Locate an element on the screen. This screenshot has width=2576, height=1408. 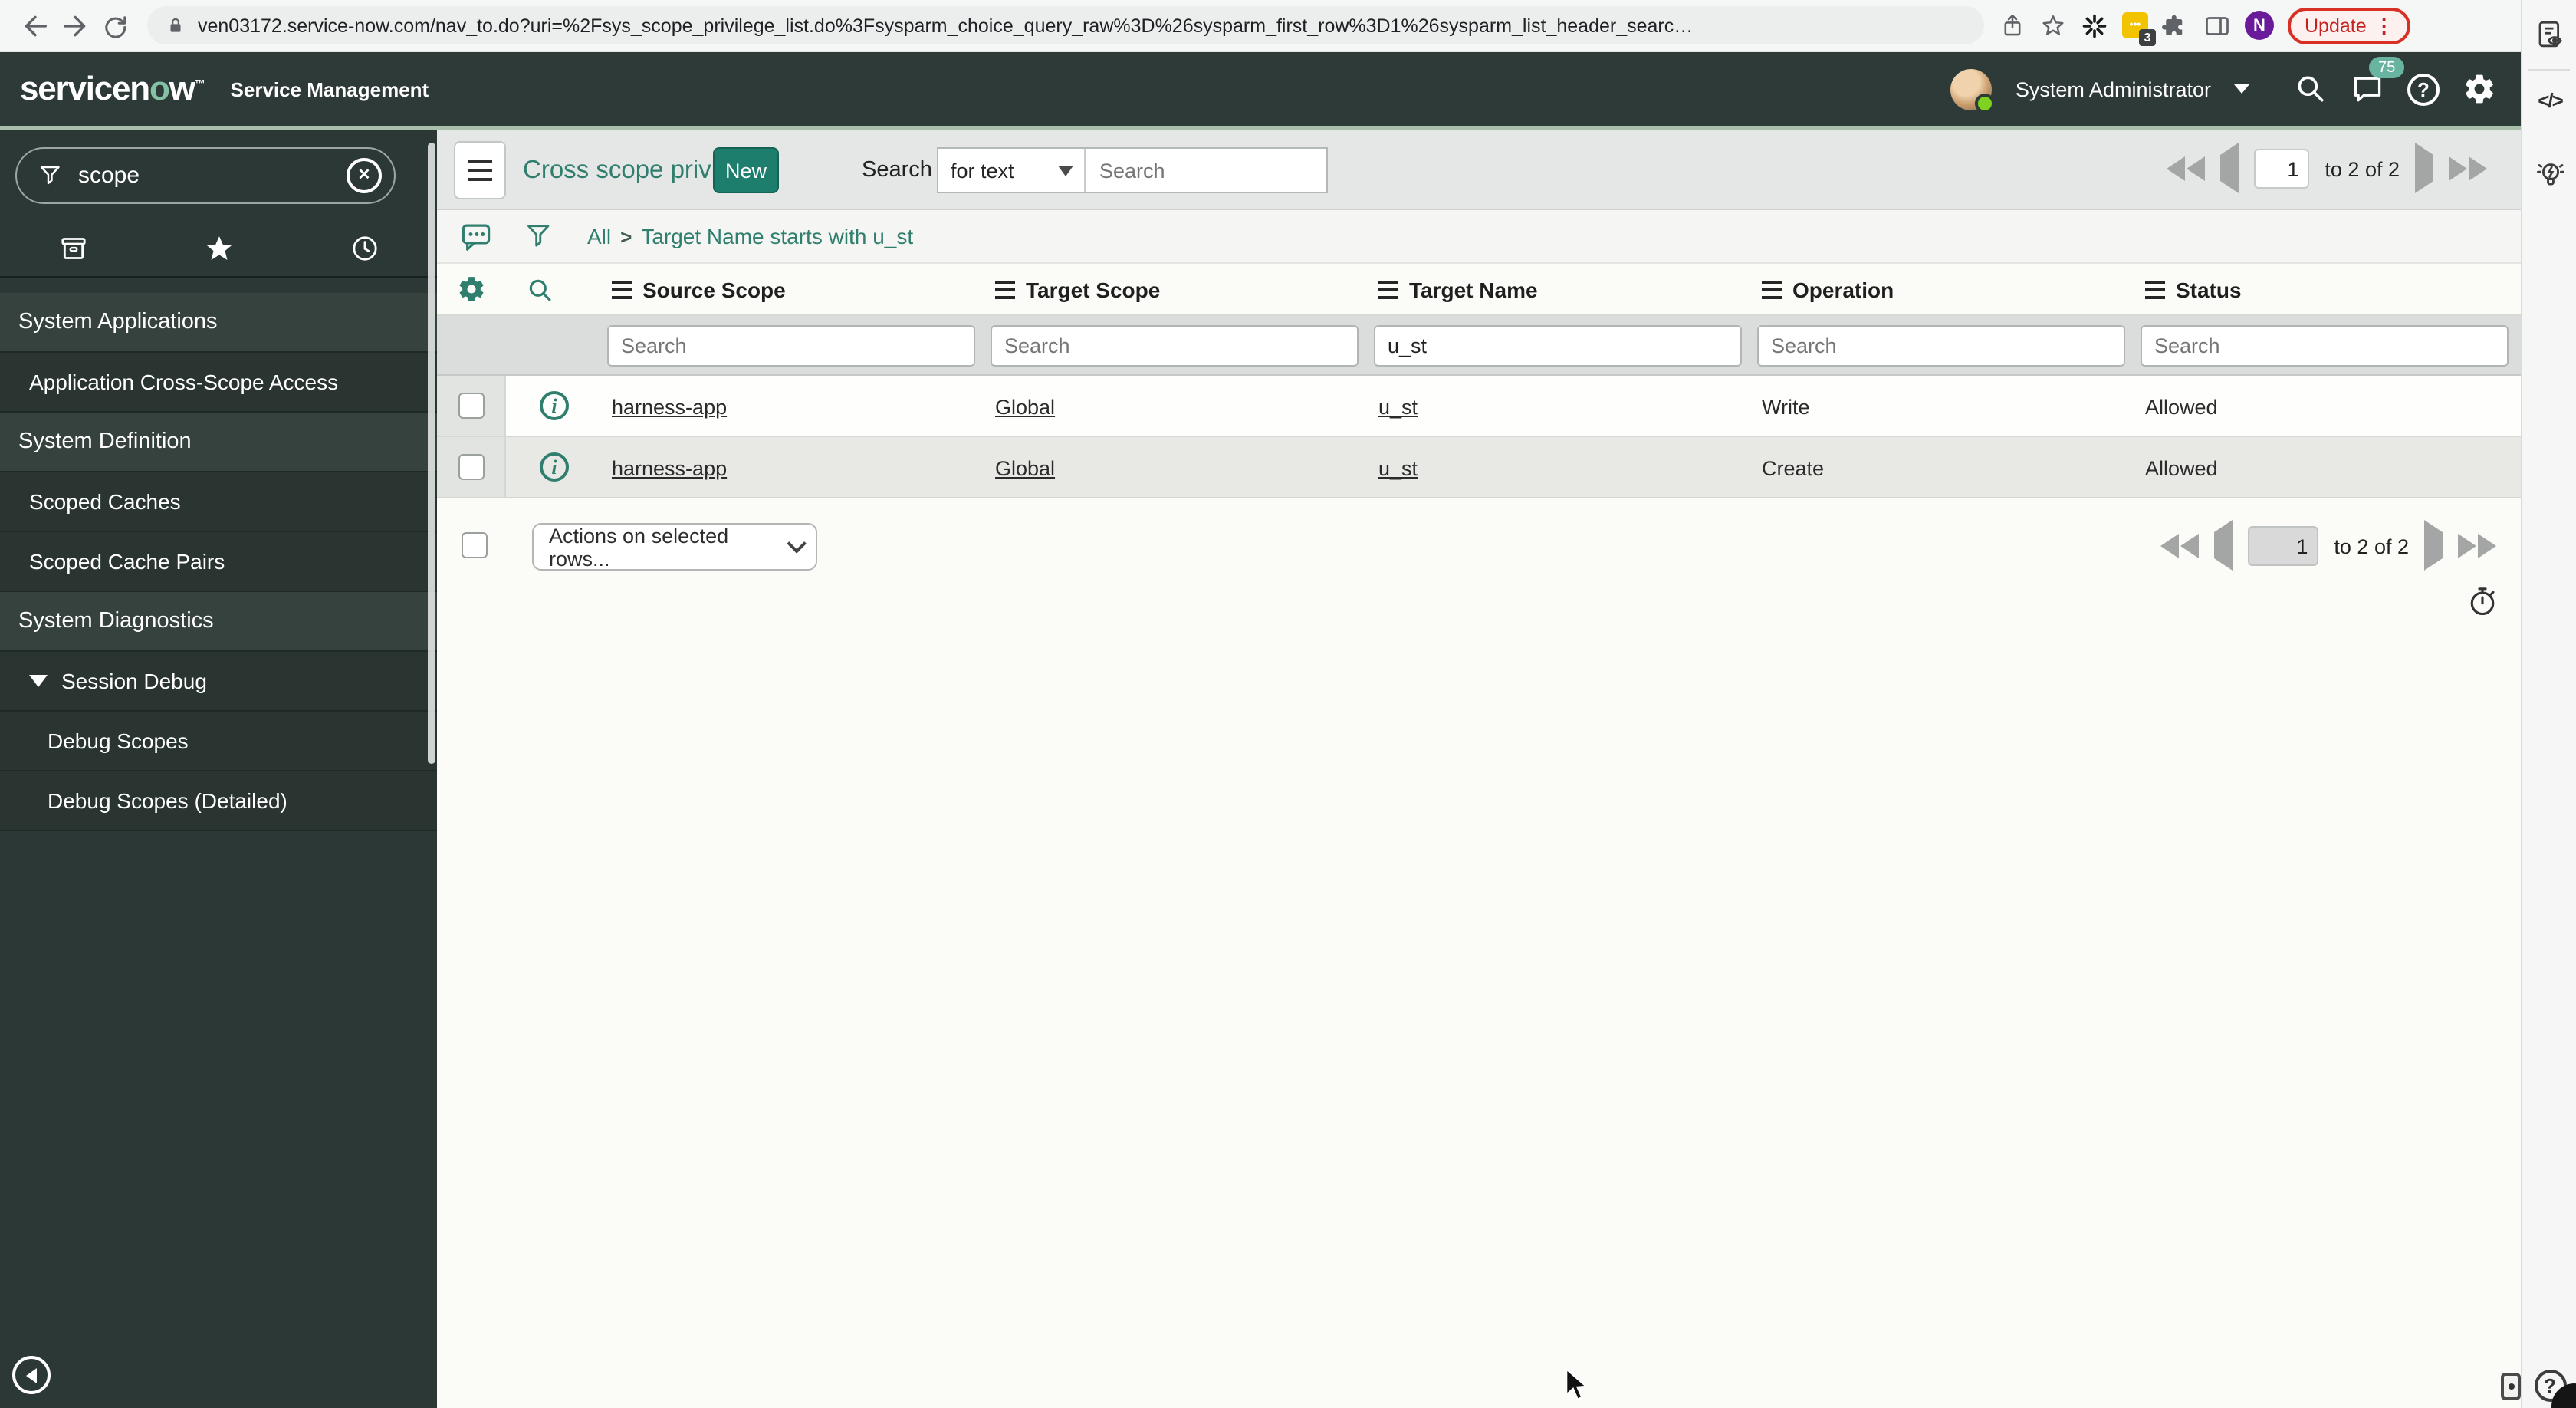
filter-input-target-name is located at coordinates (1558, 346).